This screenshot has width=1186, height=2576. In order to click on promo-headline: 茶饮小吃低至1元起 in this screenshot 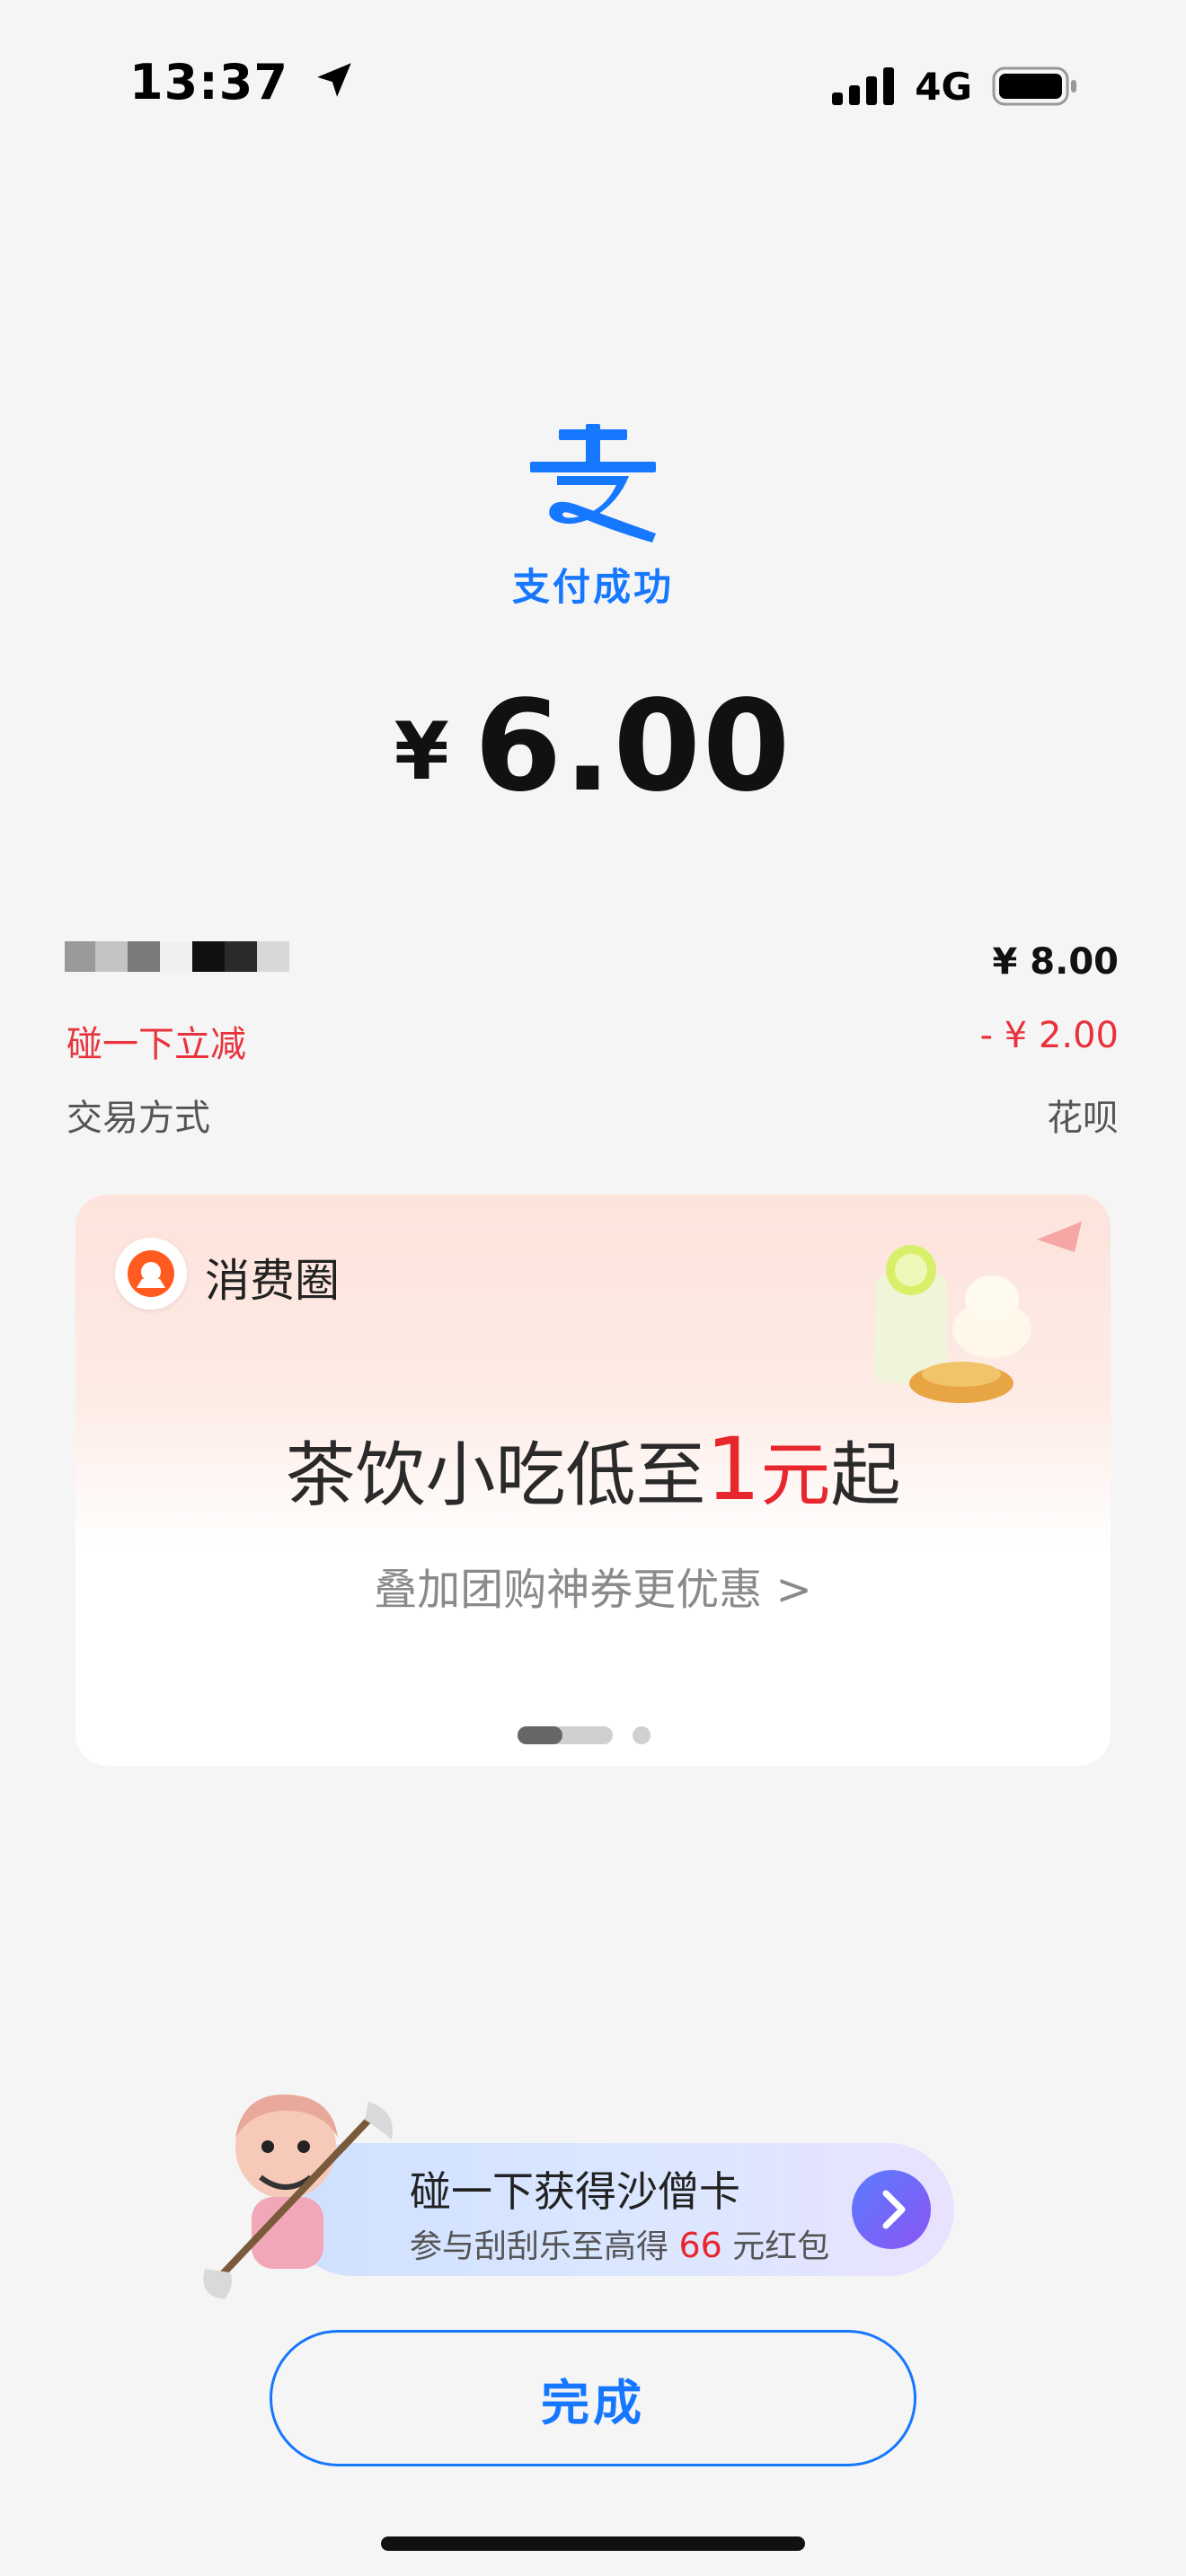, I will do `click(593, 1469)`.